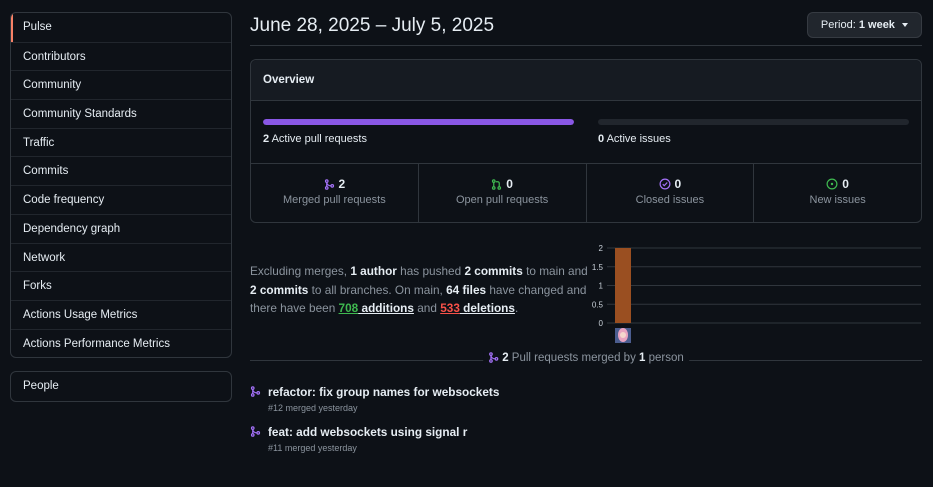 The width and height of the screenshot is (933, 487). Describe the element at coordinates (386, 308) in the screenshot. I see `additions-label: additions` at that location.